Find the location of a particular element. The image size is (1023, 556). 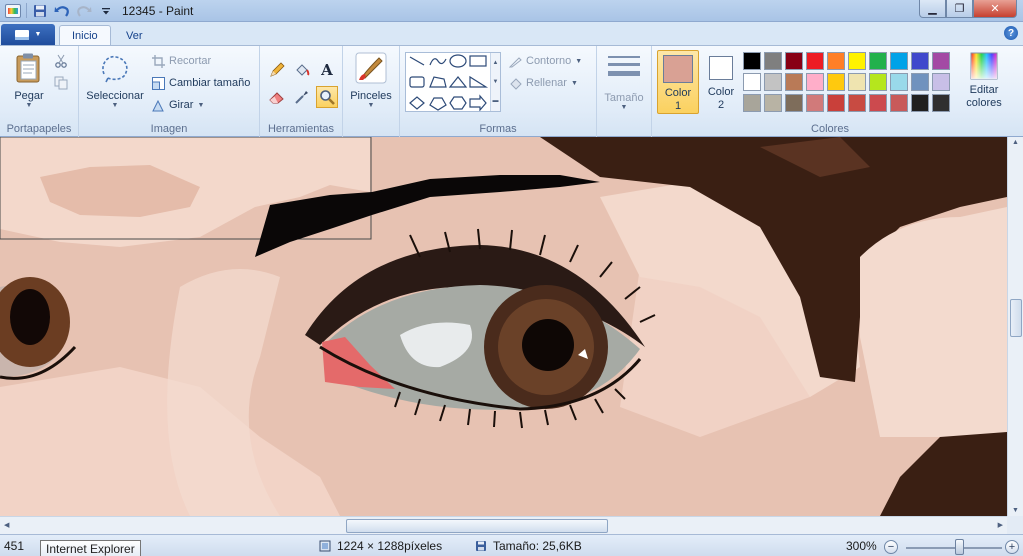

tab-inicio: Inicio is located at coordinates (85, 35).